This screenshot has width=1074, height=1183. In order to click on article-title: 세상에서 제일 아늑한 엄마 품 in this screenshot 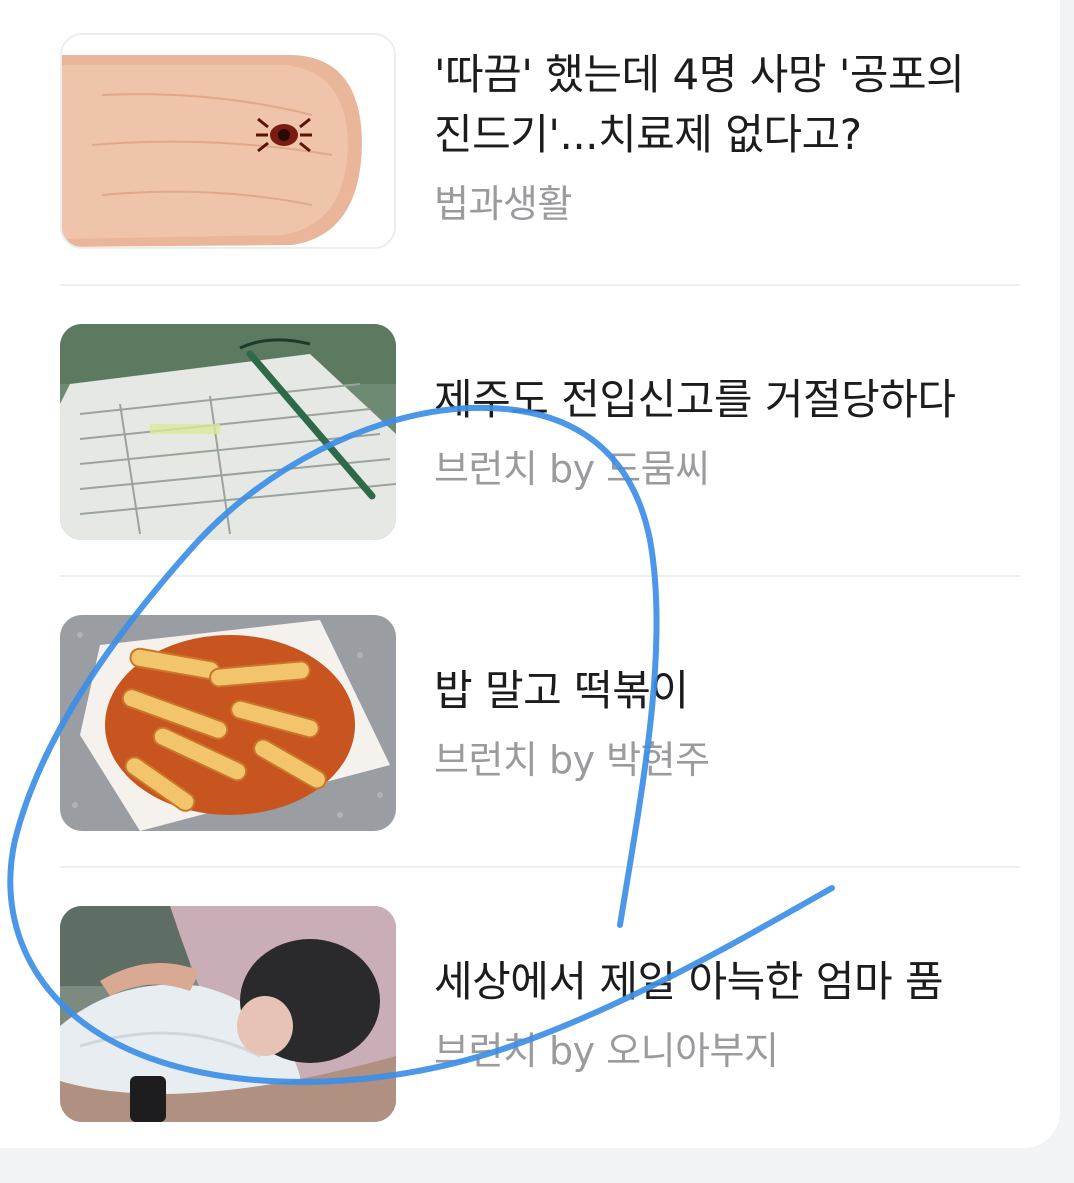, I will do `click(727, 982)`.